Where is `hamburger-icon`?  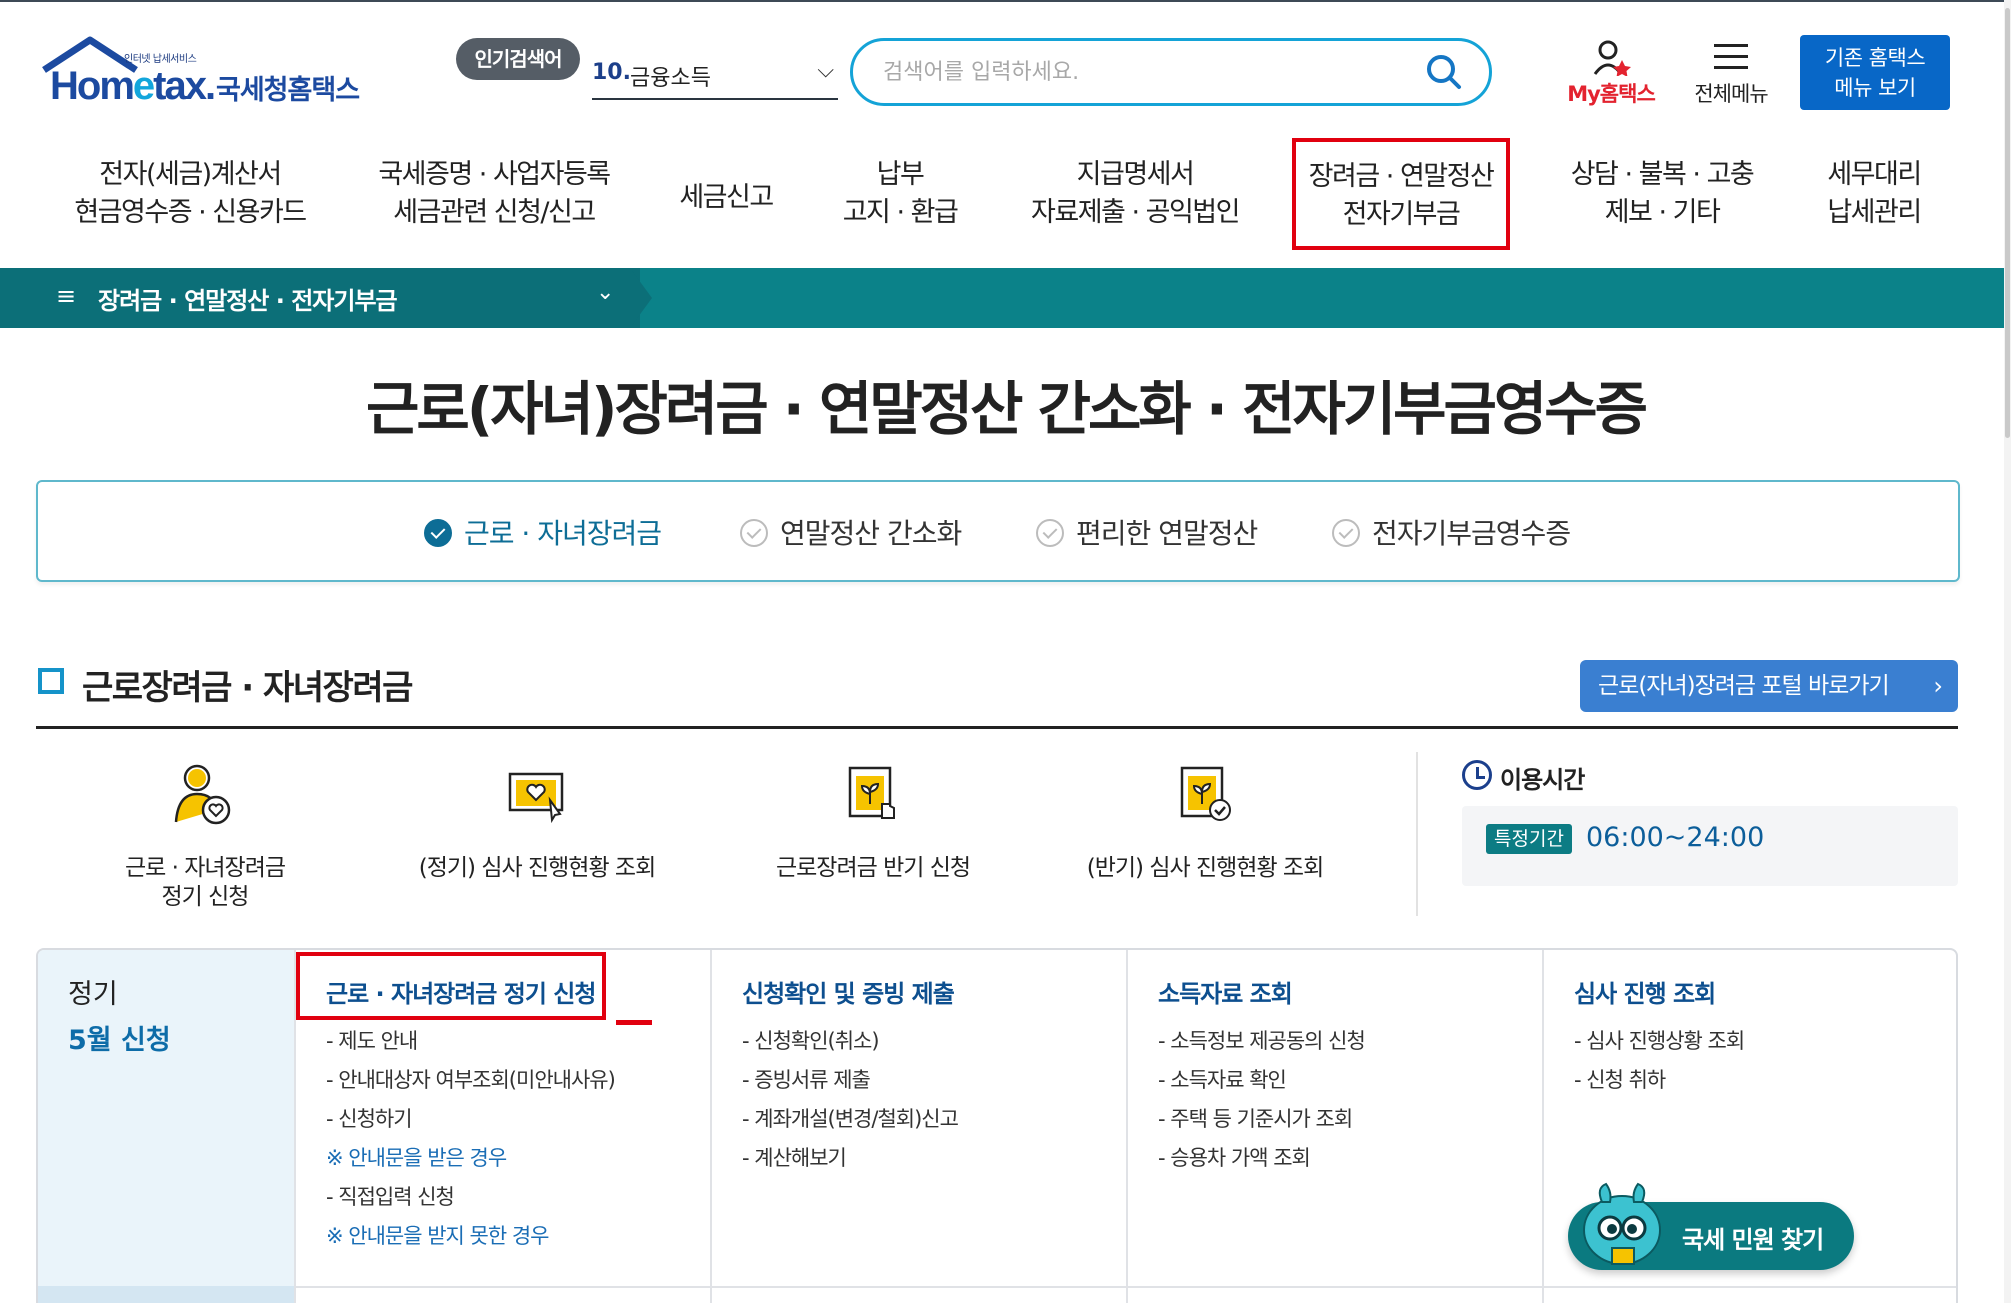 hamburger-icon is located at coordinates (1731, 56).